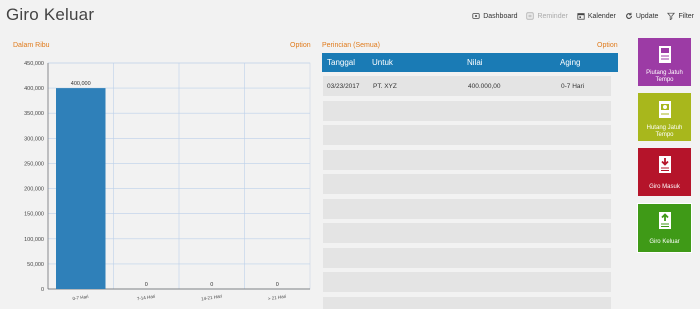  I want to click on data-label: 400,000, so click(81, 84).